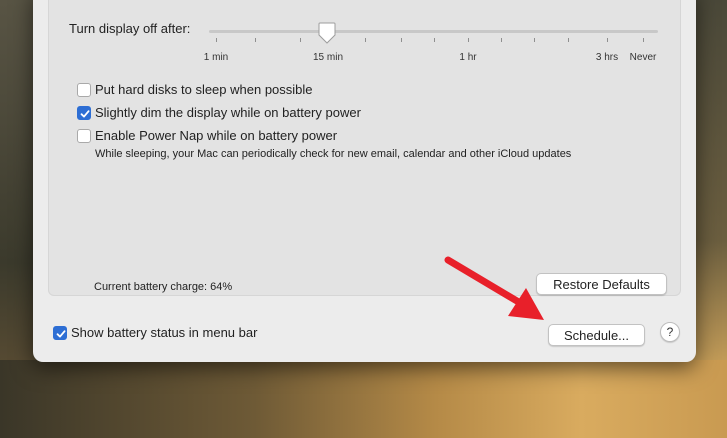 Image resolution: width=727 pixels, height=438 pixels. Describe the element at coordinates (164, 332) in the screenshot. I see `show-battery-status-label: Show battery status in menu bar` at that location.